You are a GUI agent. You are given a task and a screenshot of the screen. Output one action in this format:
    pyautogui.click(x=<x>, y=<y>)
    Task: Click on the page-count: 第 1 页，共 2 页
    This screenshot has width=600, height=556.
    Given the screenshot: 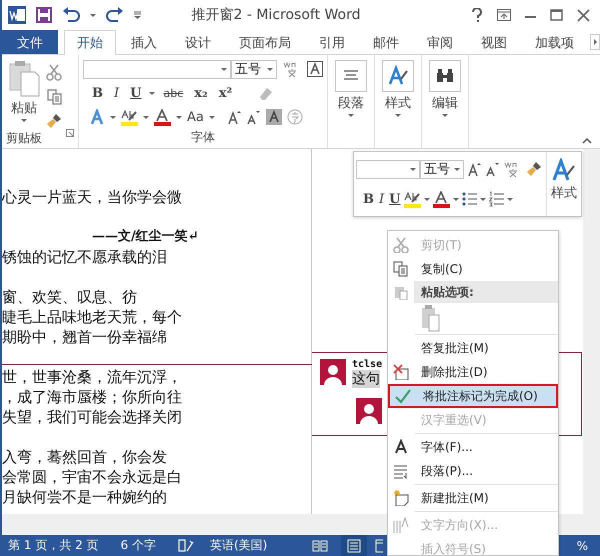 What is the action you would take?
    pyautogui.click(x=53, y=545)
    